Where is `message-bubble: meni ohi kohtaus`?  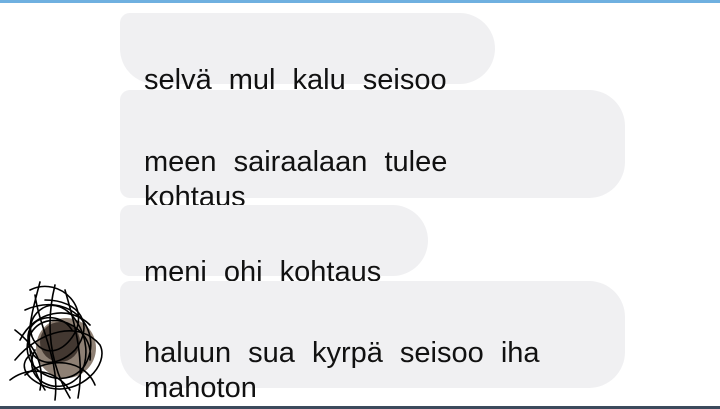
message-bubble: meni ohi kohtaus is located at coordinates (274, 246).